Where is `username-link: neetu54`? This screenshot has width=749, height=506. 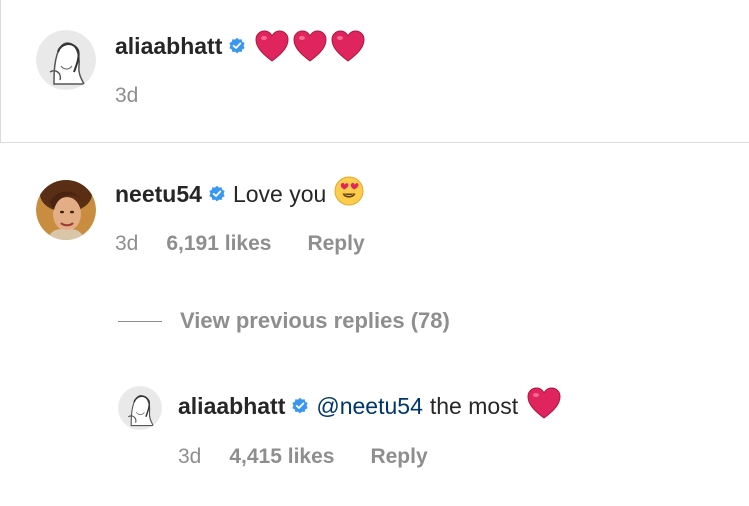
username-link: neetu54 is located at coordinates (158, 194).